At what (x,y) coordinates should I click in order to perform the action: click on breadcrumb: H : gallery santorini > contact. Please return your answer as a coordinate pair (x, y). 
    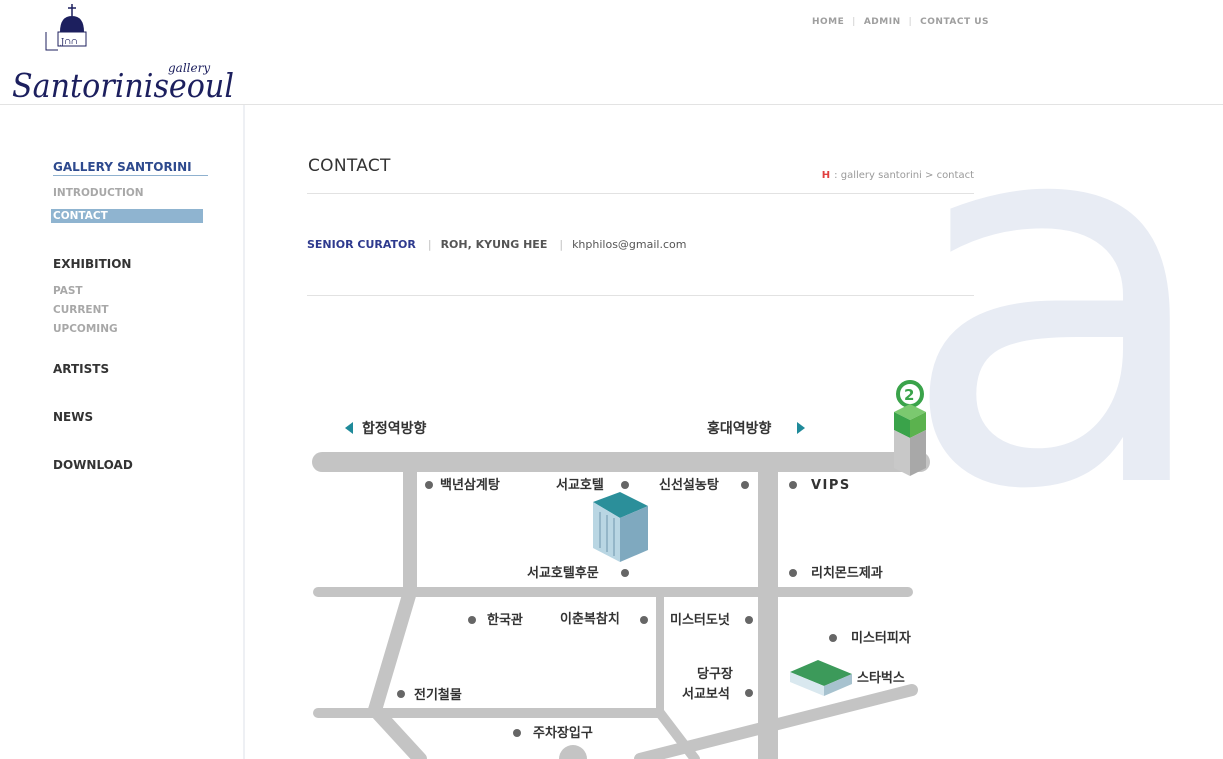
    Looking at the image, I should click on (898, 175).